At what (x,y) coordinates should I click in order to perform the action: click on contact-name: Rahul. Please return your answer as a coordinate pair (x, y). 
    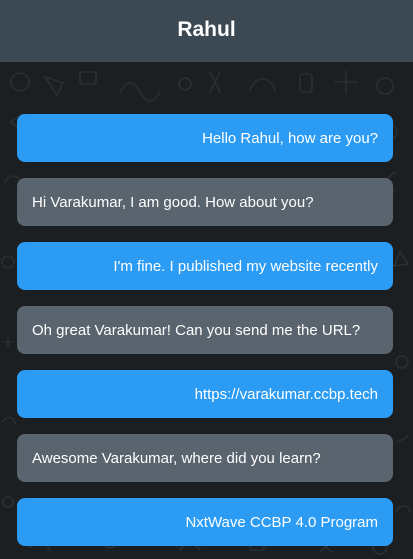
    Looking at the image, I should click on (206, 29).